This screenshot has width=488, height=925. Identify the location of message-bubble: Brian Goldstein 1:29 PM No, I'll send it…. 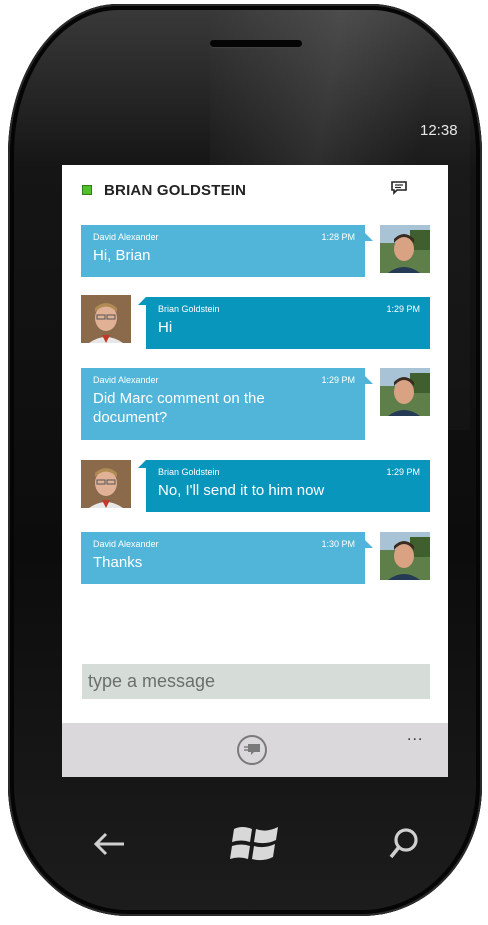
(288, 486).